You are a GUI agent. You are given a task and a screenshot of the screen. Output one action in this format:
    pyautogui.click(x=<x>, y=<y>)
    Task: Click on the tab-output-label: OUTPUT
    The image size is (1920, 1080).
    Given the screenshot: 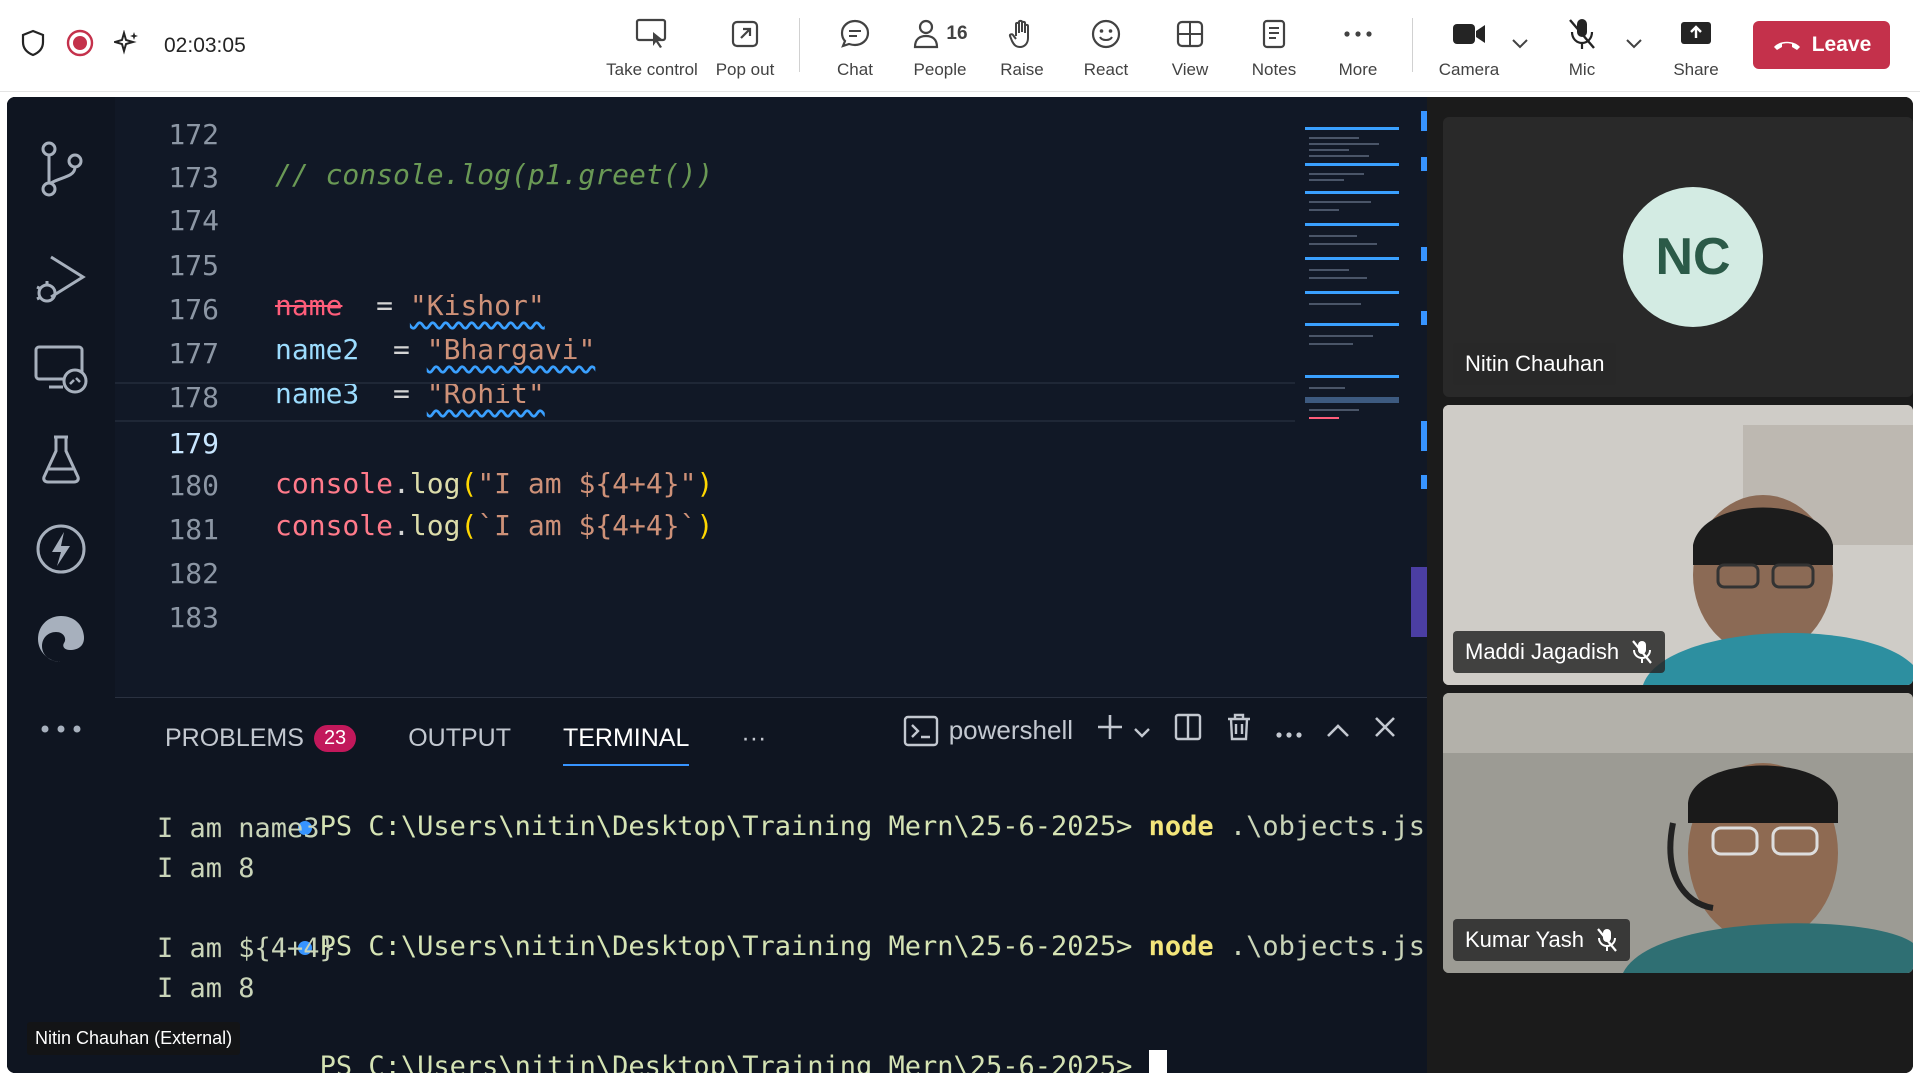 What is the action you would take?
    pyautogui.click(x=459, y=737)
    